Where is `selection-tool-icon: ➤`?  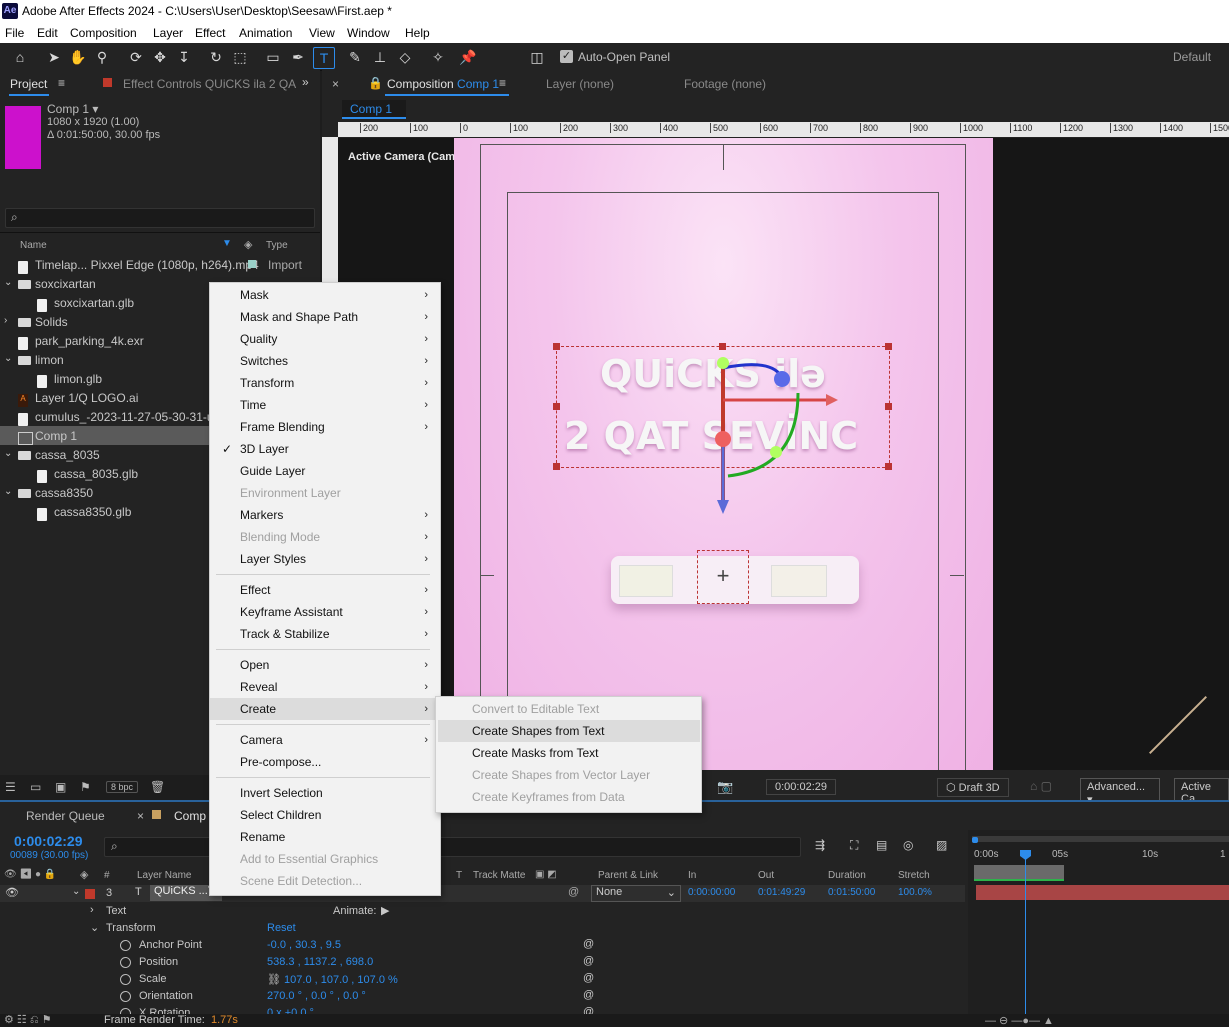 selection-tool-icon: ➤ is located at coordinates (54, 57).